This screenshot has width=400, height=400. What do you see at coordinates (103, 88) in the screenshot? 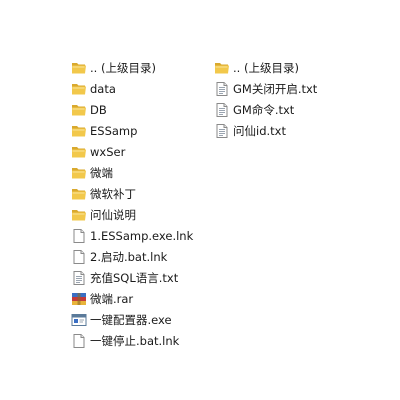
I see `item-label: data` at bounding box center [103, 88].